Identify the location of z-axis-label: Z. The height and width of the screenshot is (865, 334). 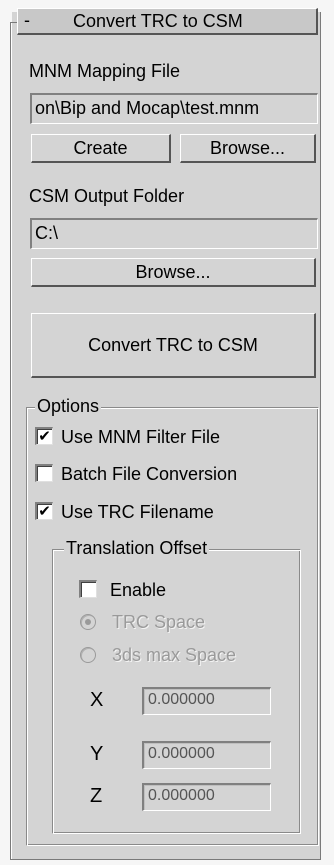
(96, 796).